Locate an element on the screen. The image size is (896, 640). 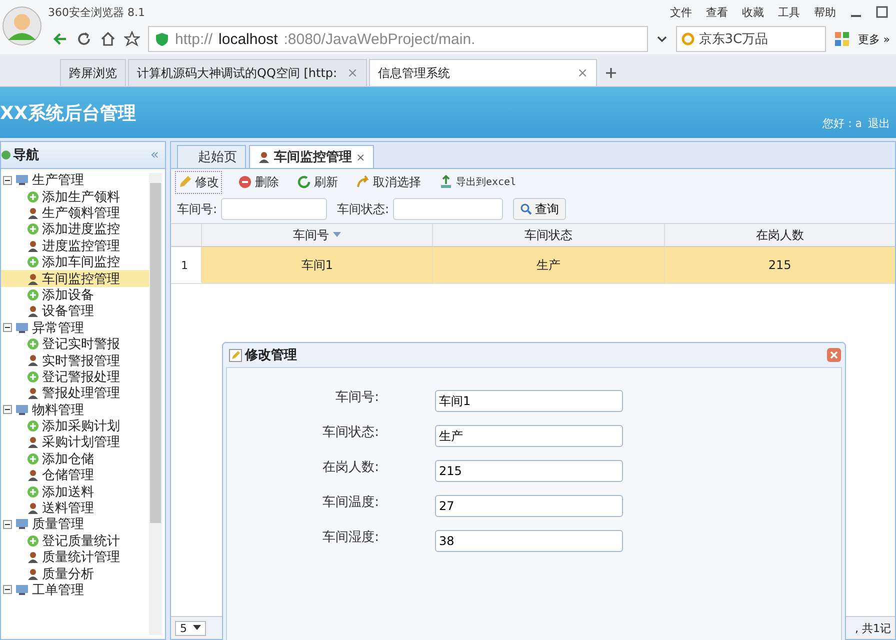
table-cell: 生产 is located at coordinates (548, 265).